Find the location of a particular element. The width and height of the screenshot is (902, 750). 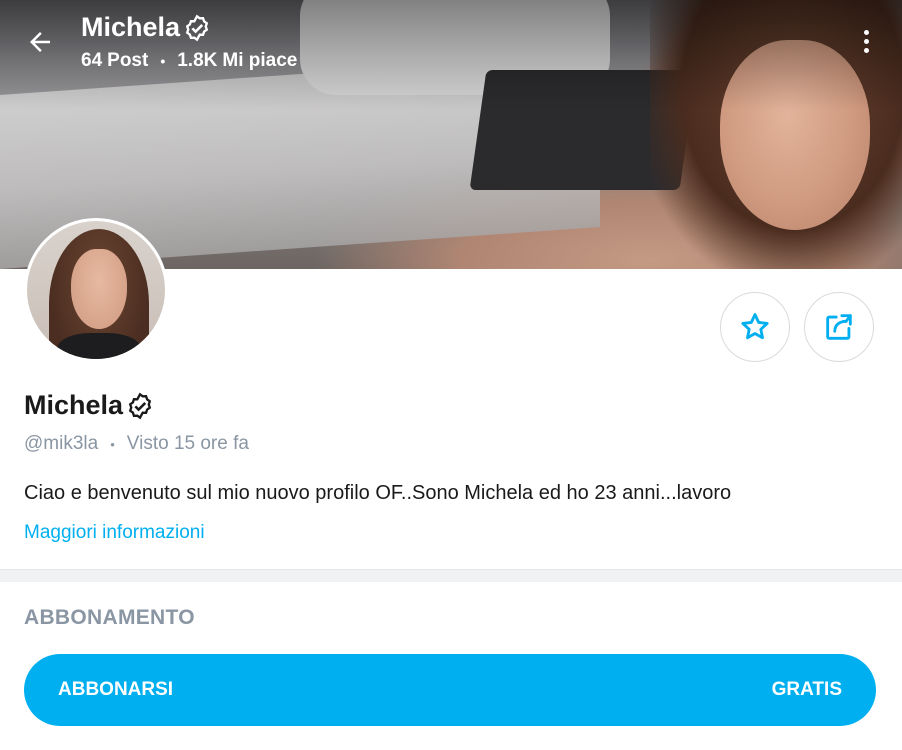

subscription-title: ABBONAMENTO is located at coordinates (109, 617).